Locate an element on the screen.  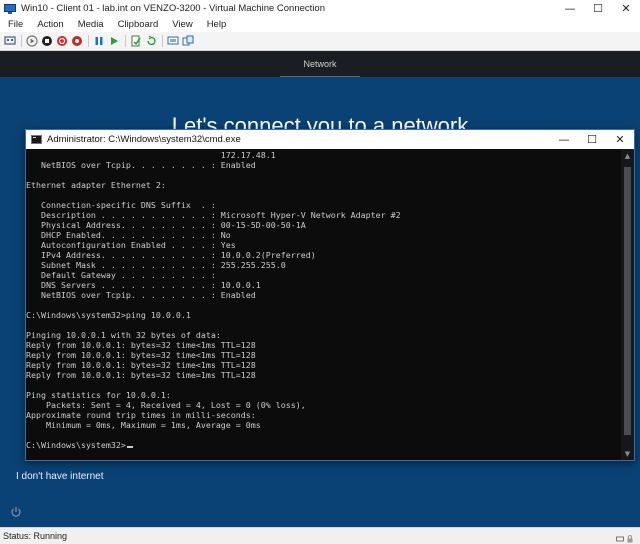
scrollbar-thumb is located at coordinates (627, 301).